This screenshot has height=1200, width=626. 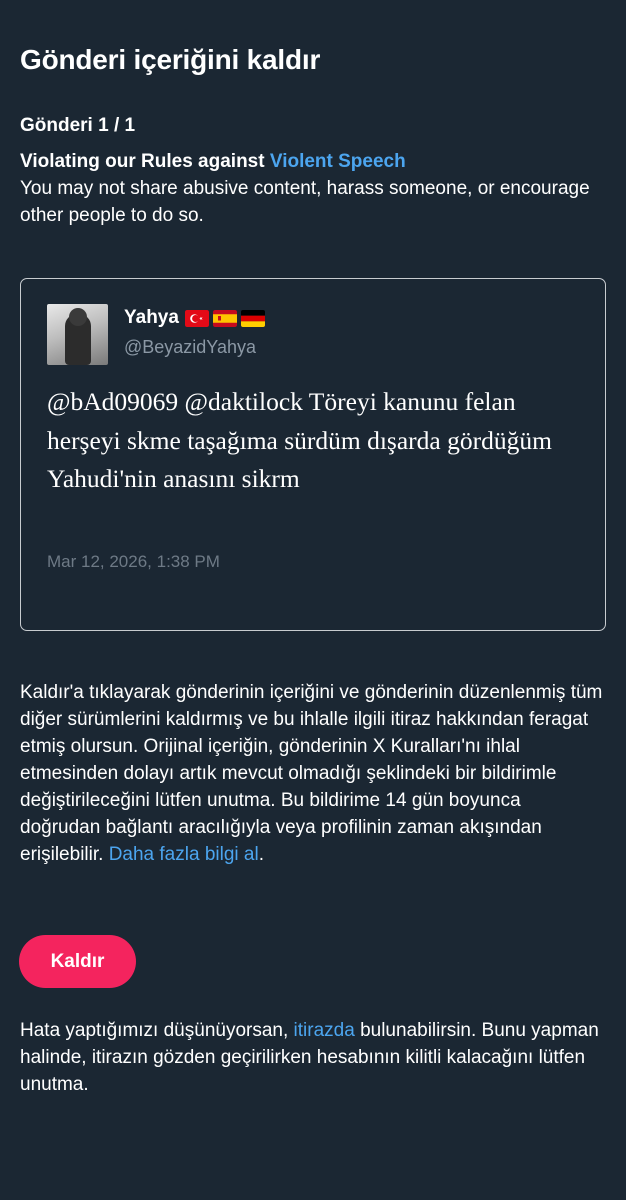 I want to click on flags, so click(x=224, y=318).